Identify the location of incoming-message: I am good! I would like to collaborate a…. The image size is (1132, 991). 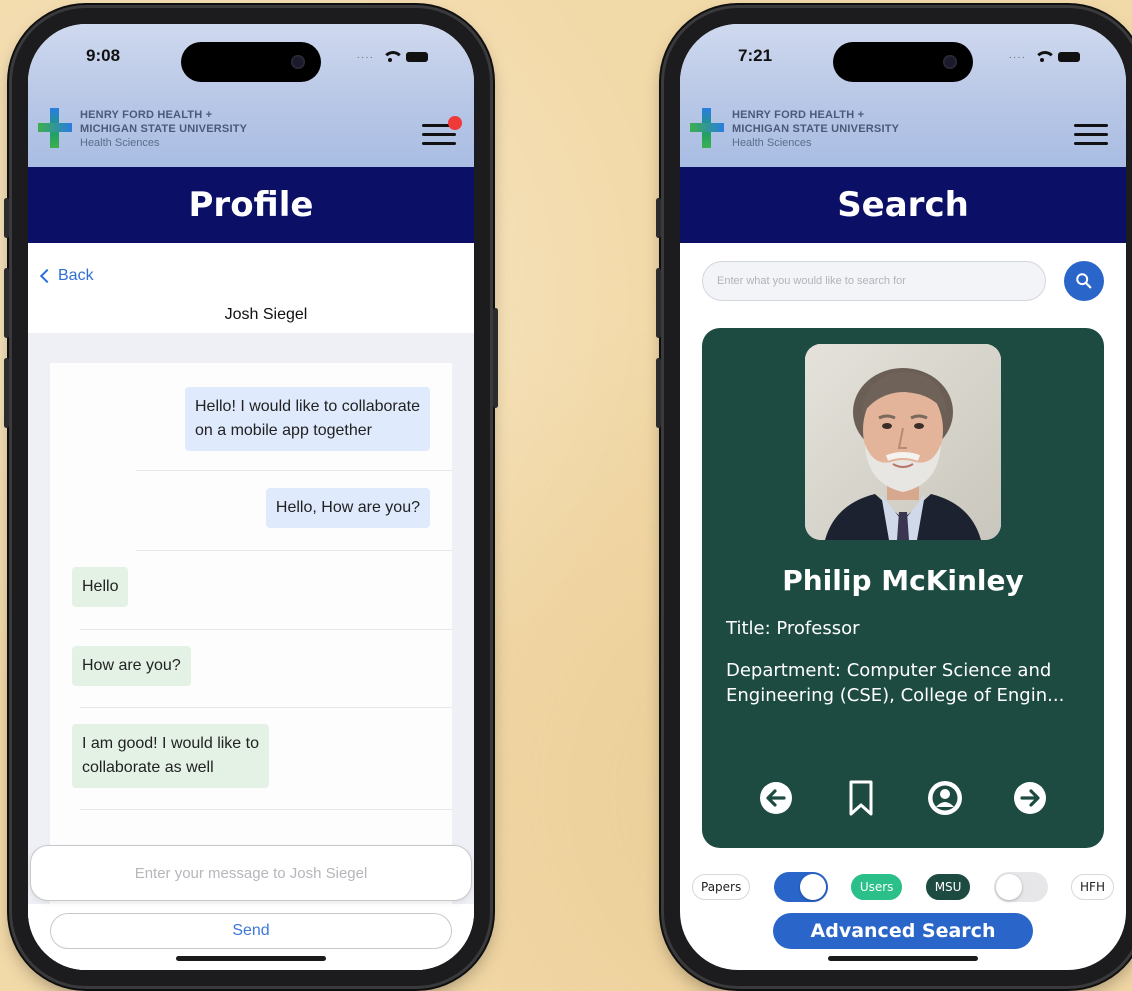
(170, 756).